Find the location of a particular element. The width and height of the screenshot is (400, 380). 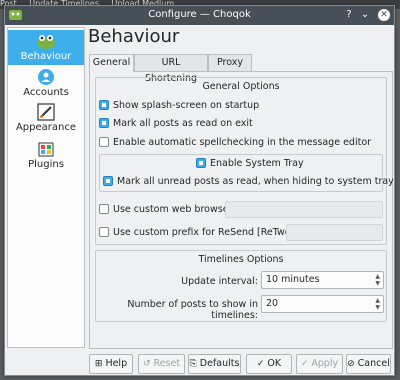

defaults-button: ⎘ Defaults is located at coordinates (214, 364).